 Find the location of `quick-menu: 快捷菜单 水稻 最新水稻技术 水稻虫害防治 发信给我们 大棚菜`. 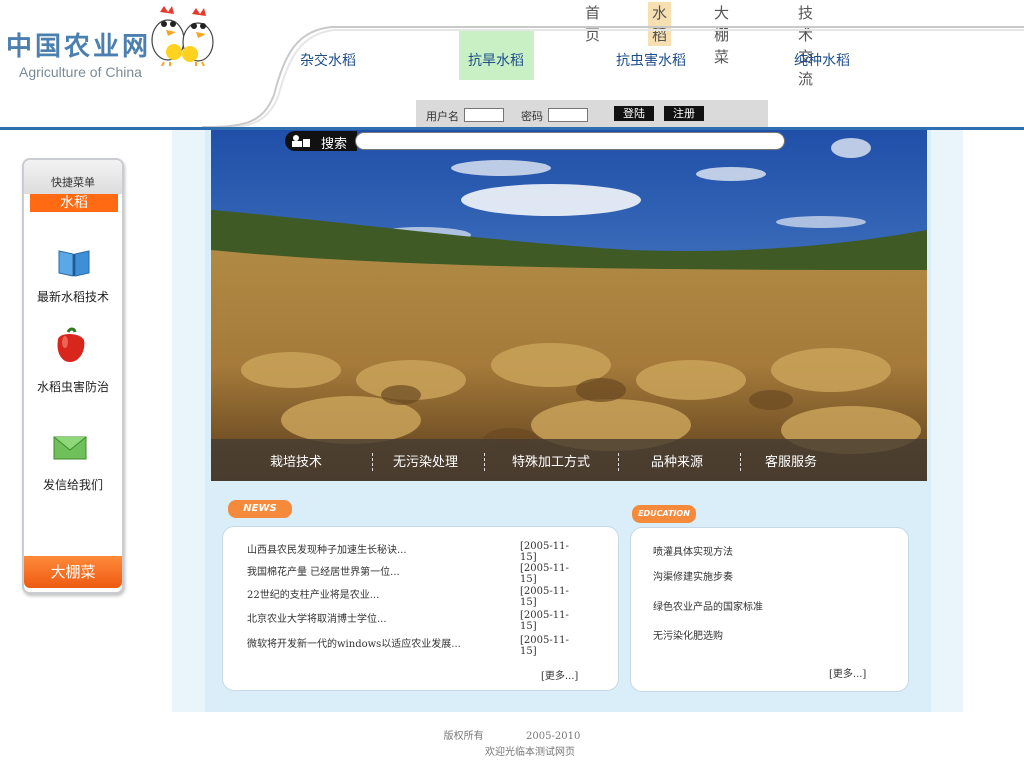

quick-menu: 快捷菜单 水稻 最新水稻技术 水稻虫害防治 发信给我们 大棚菜 is located at coordinates (73, 376).